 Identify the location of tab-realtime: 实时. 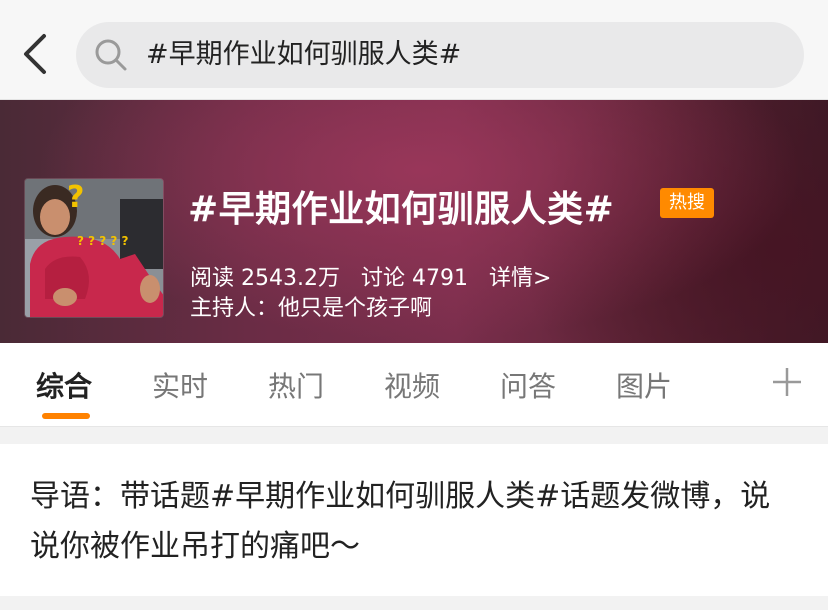
(180, 385).